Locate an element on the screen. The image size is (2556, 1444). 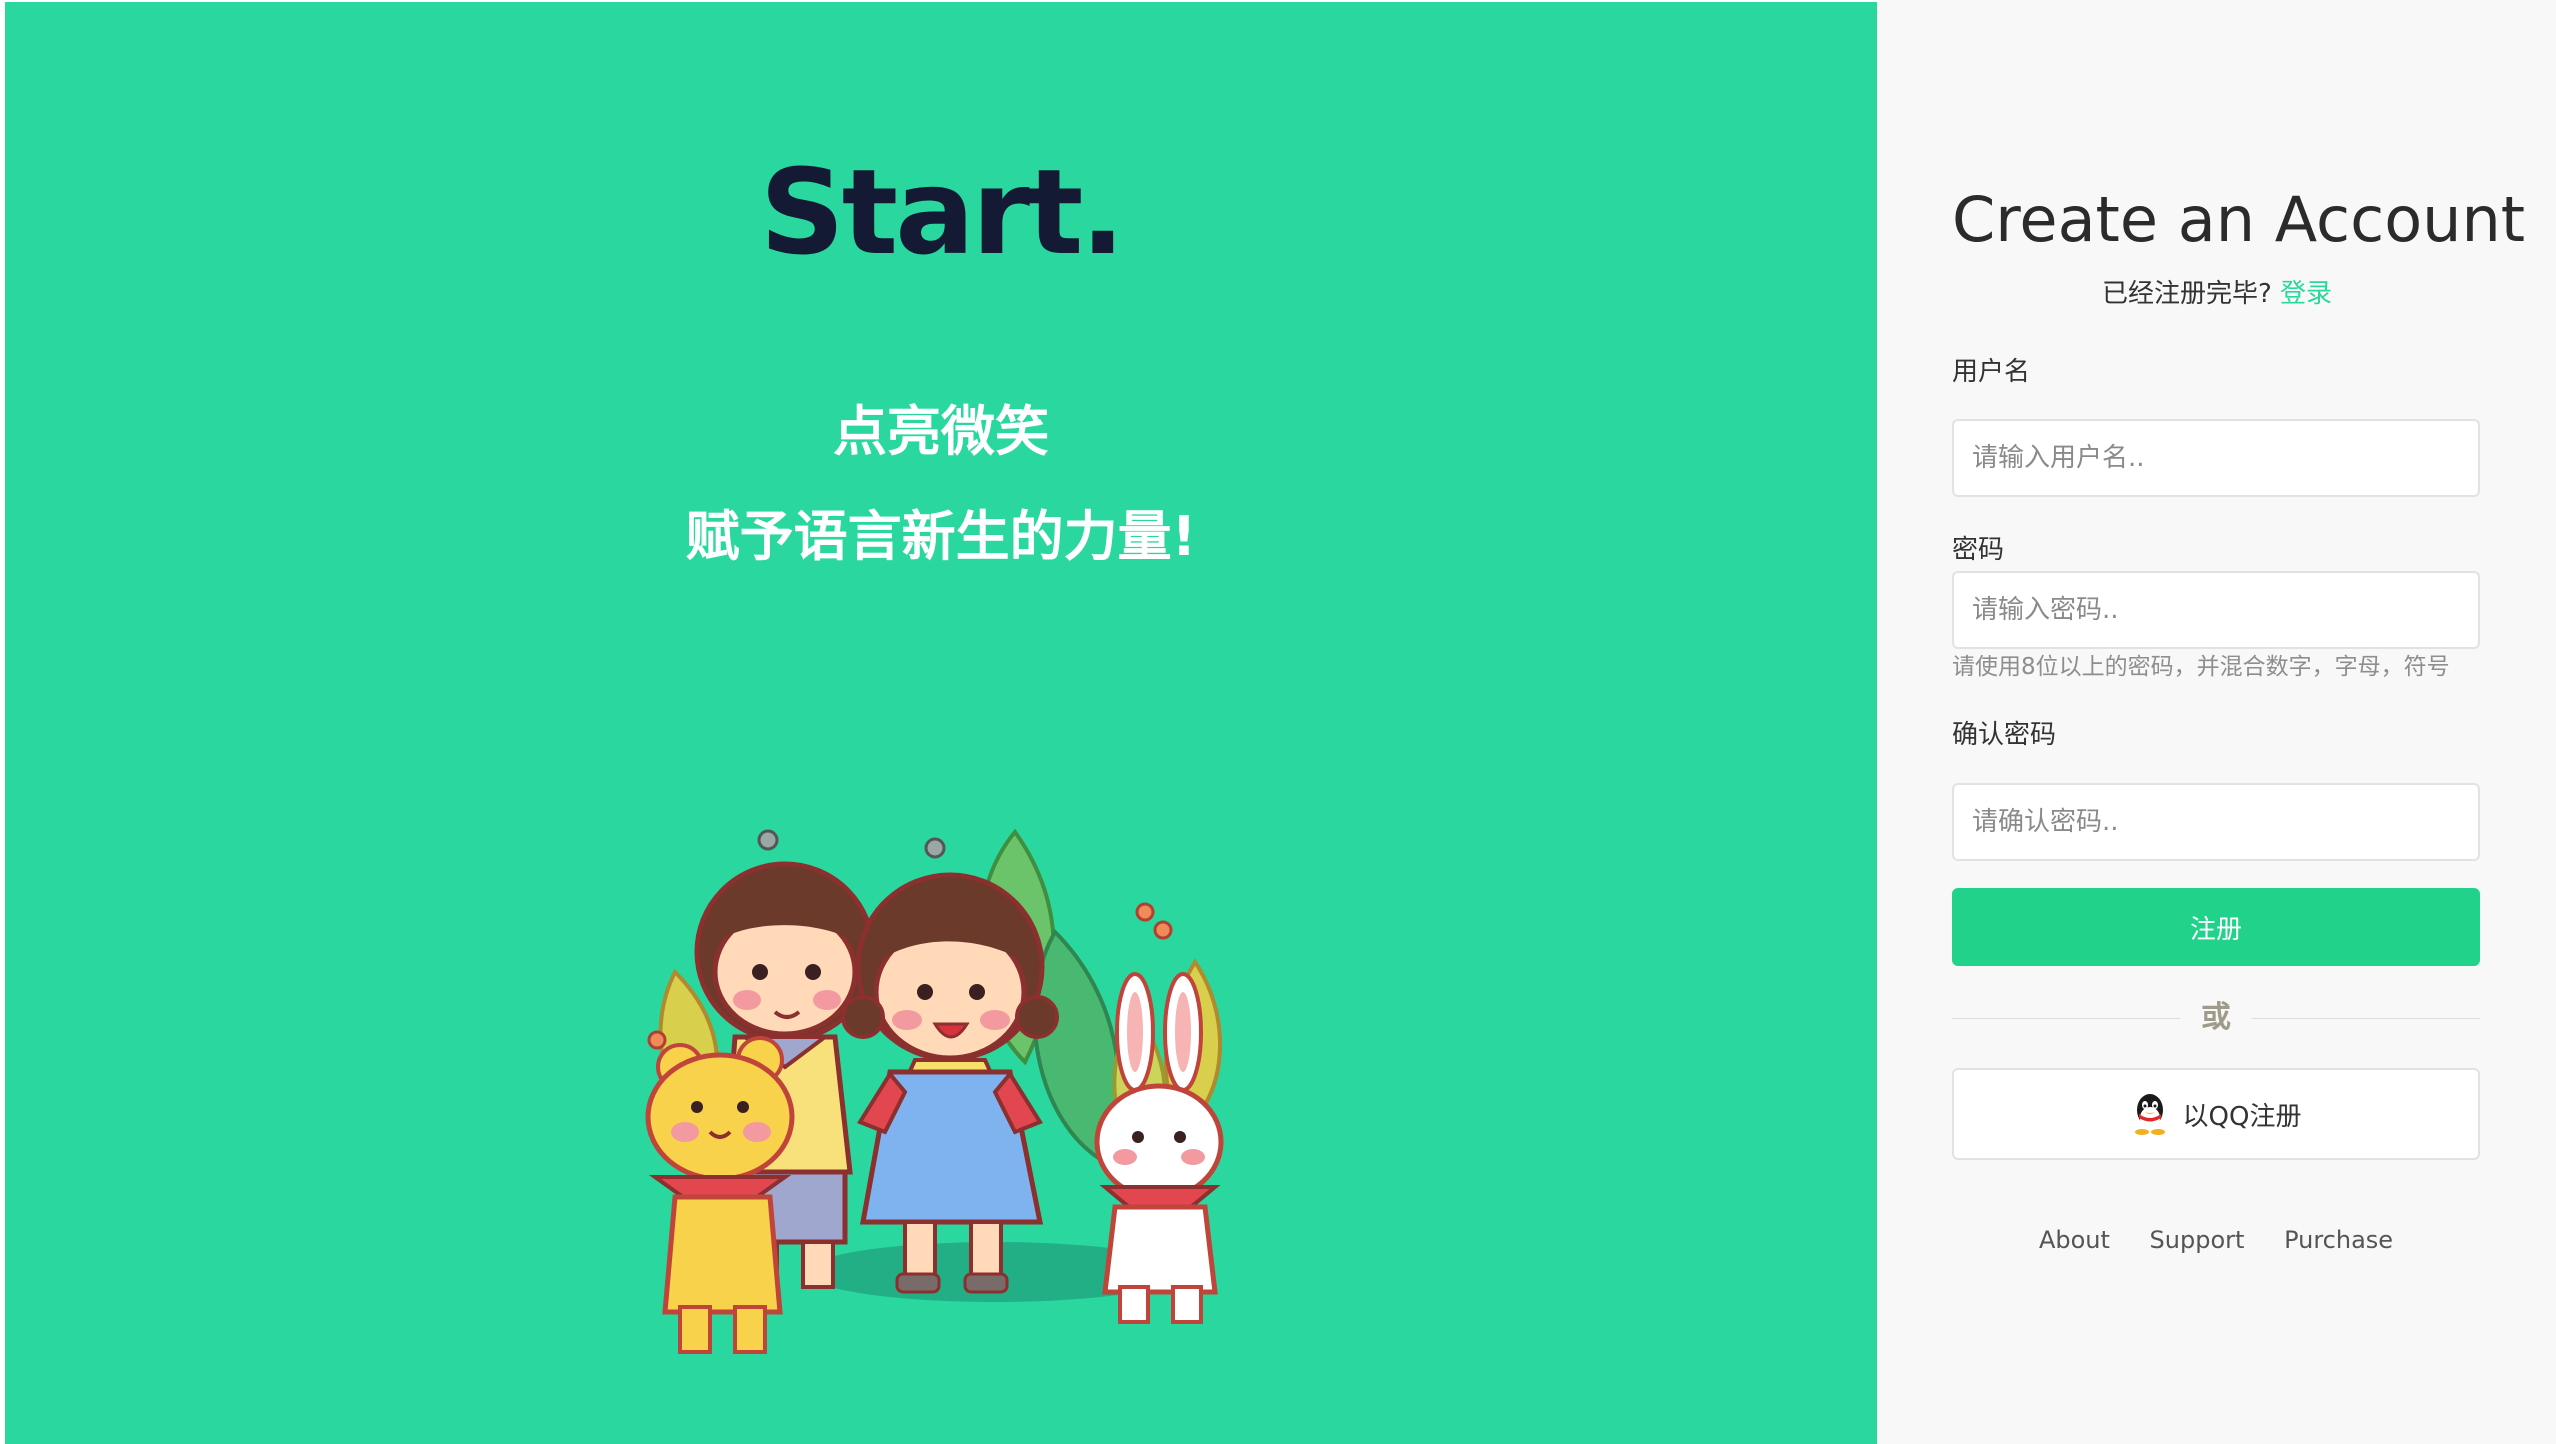
or-divider: 或 is located at coordinates (2216, 1018).